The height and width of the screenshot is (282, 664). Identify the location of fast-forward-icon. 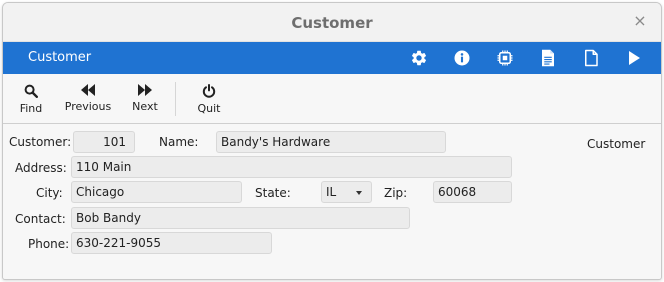
(145, 90).